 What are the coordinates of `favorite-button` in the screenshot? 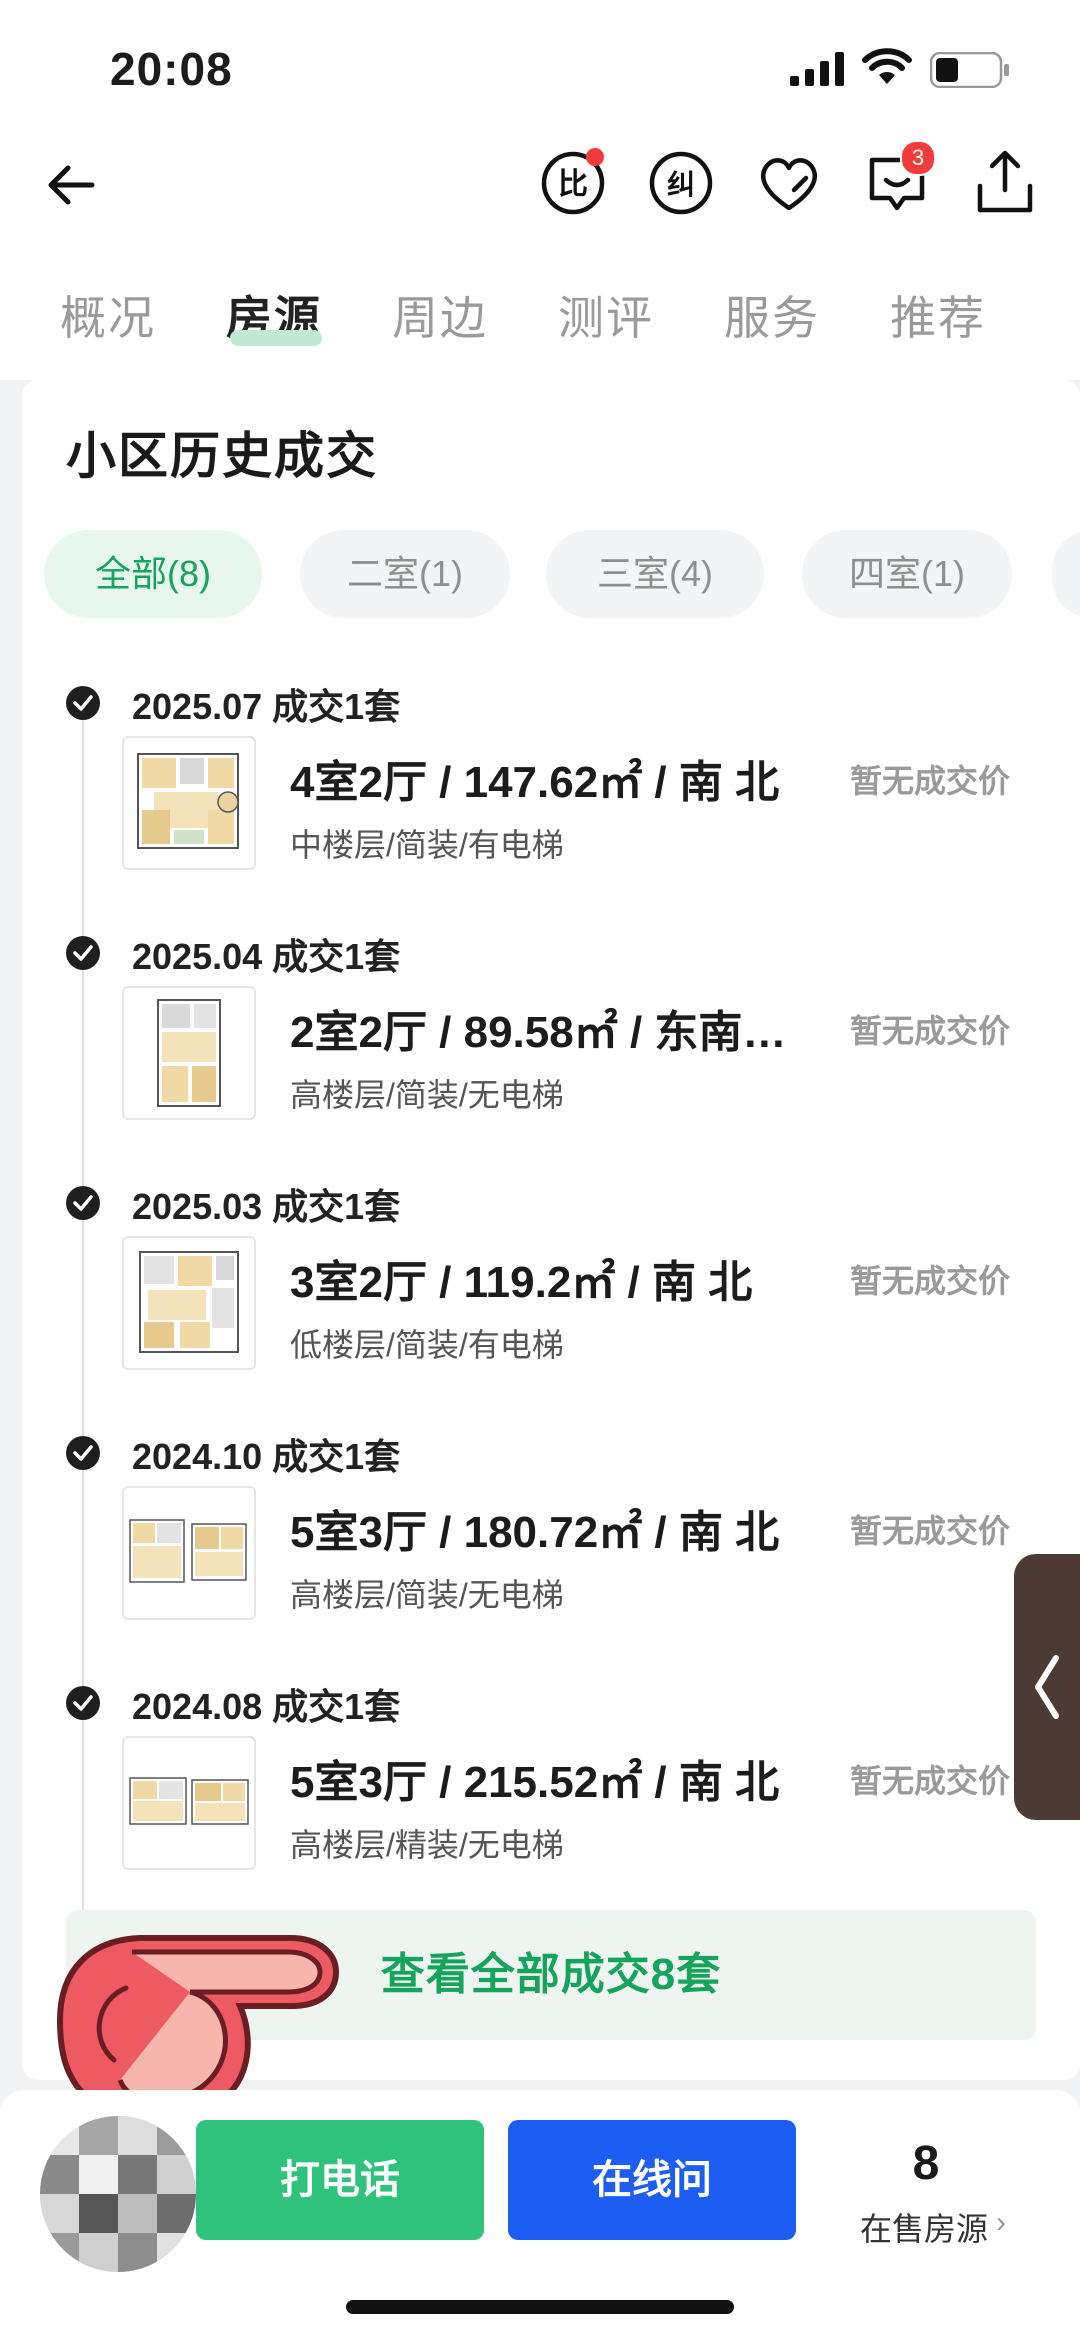 It's located at (789, 183).